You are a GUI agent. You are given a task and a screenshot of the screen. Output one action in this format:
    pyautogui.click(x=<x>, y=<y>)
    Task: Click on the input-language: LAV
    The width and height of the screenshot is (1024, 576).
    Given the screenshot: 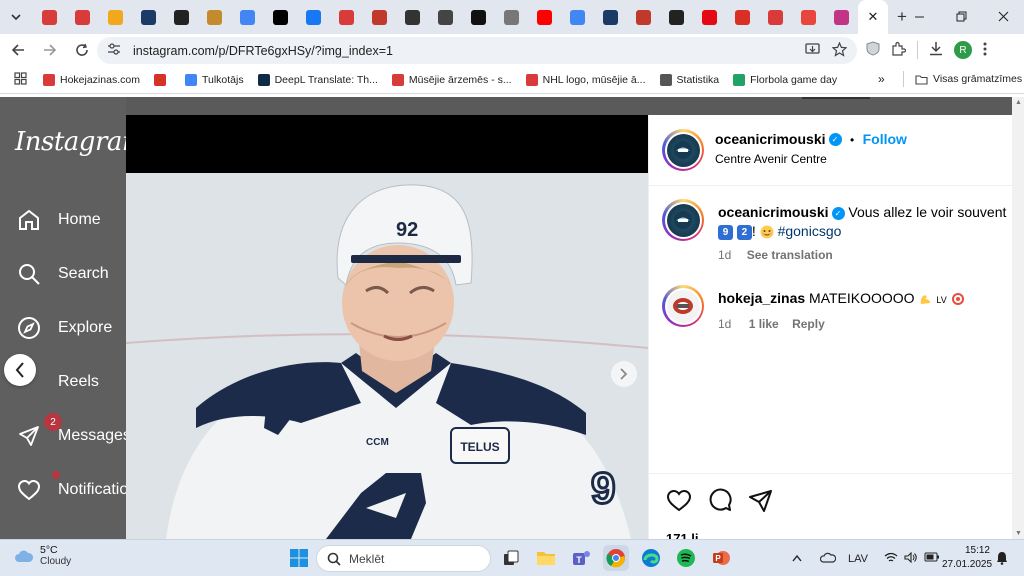 What is the action you would take?
    pyautogui.click(x=858, y=559)
    